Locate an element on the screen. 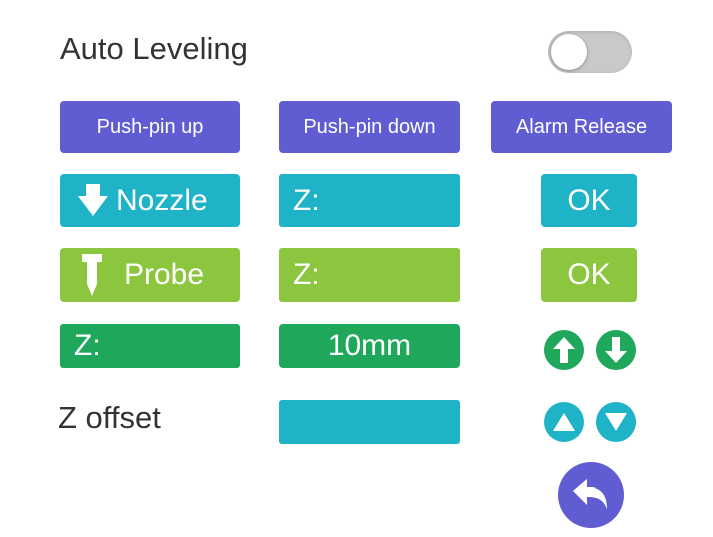  nozzle-z-field: Z: is located at coordinates (369, 200).